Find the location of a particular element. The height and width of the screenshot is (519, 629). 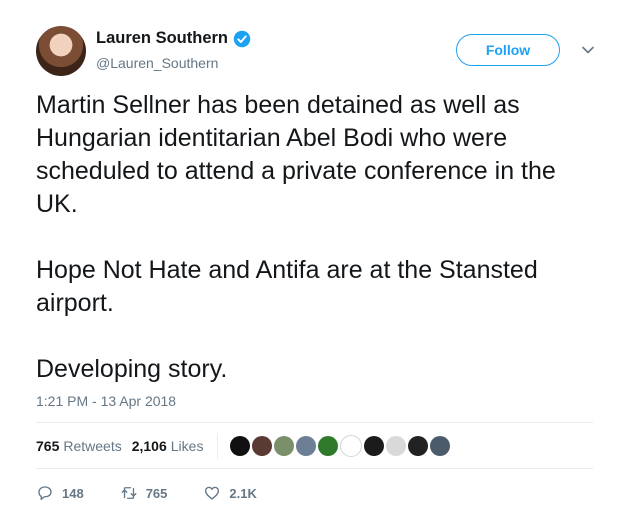

reply-button: 148 is located at coordinates (60, 493).